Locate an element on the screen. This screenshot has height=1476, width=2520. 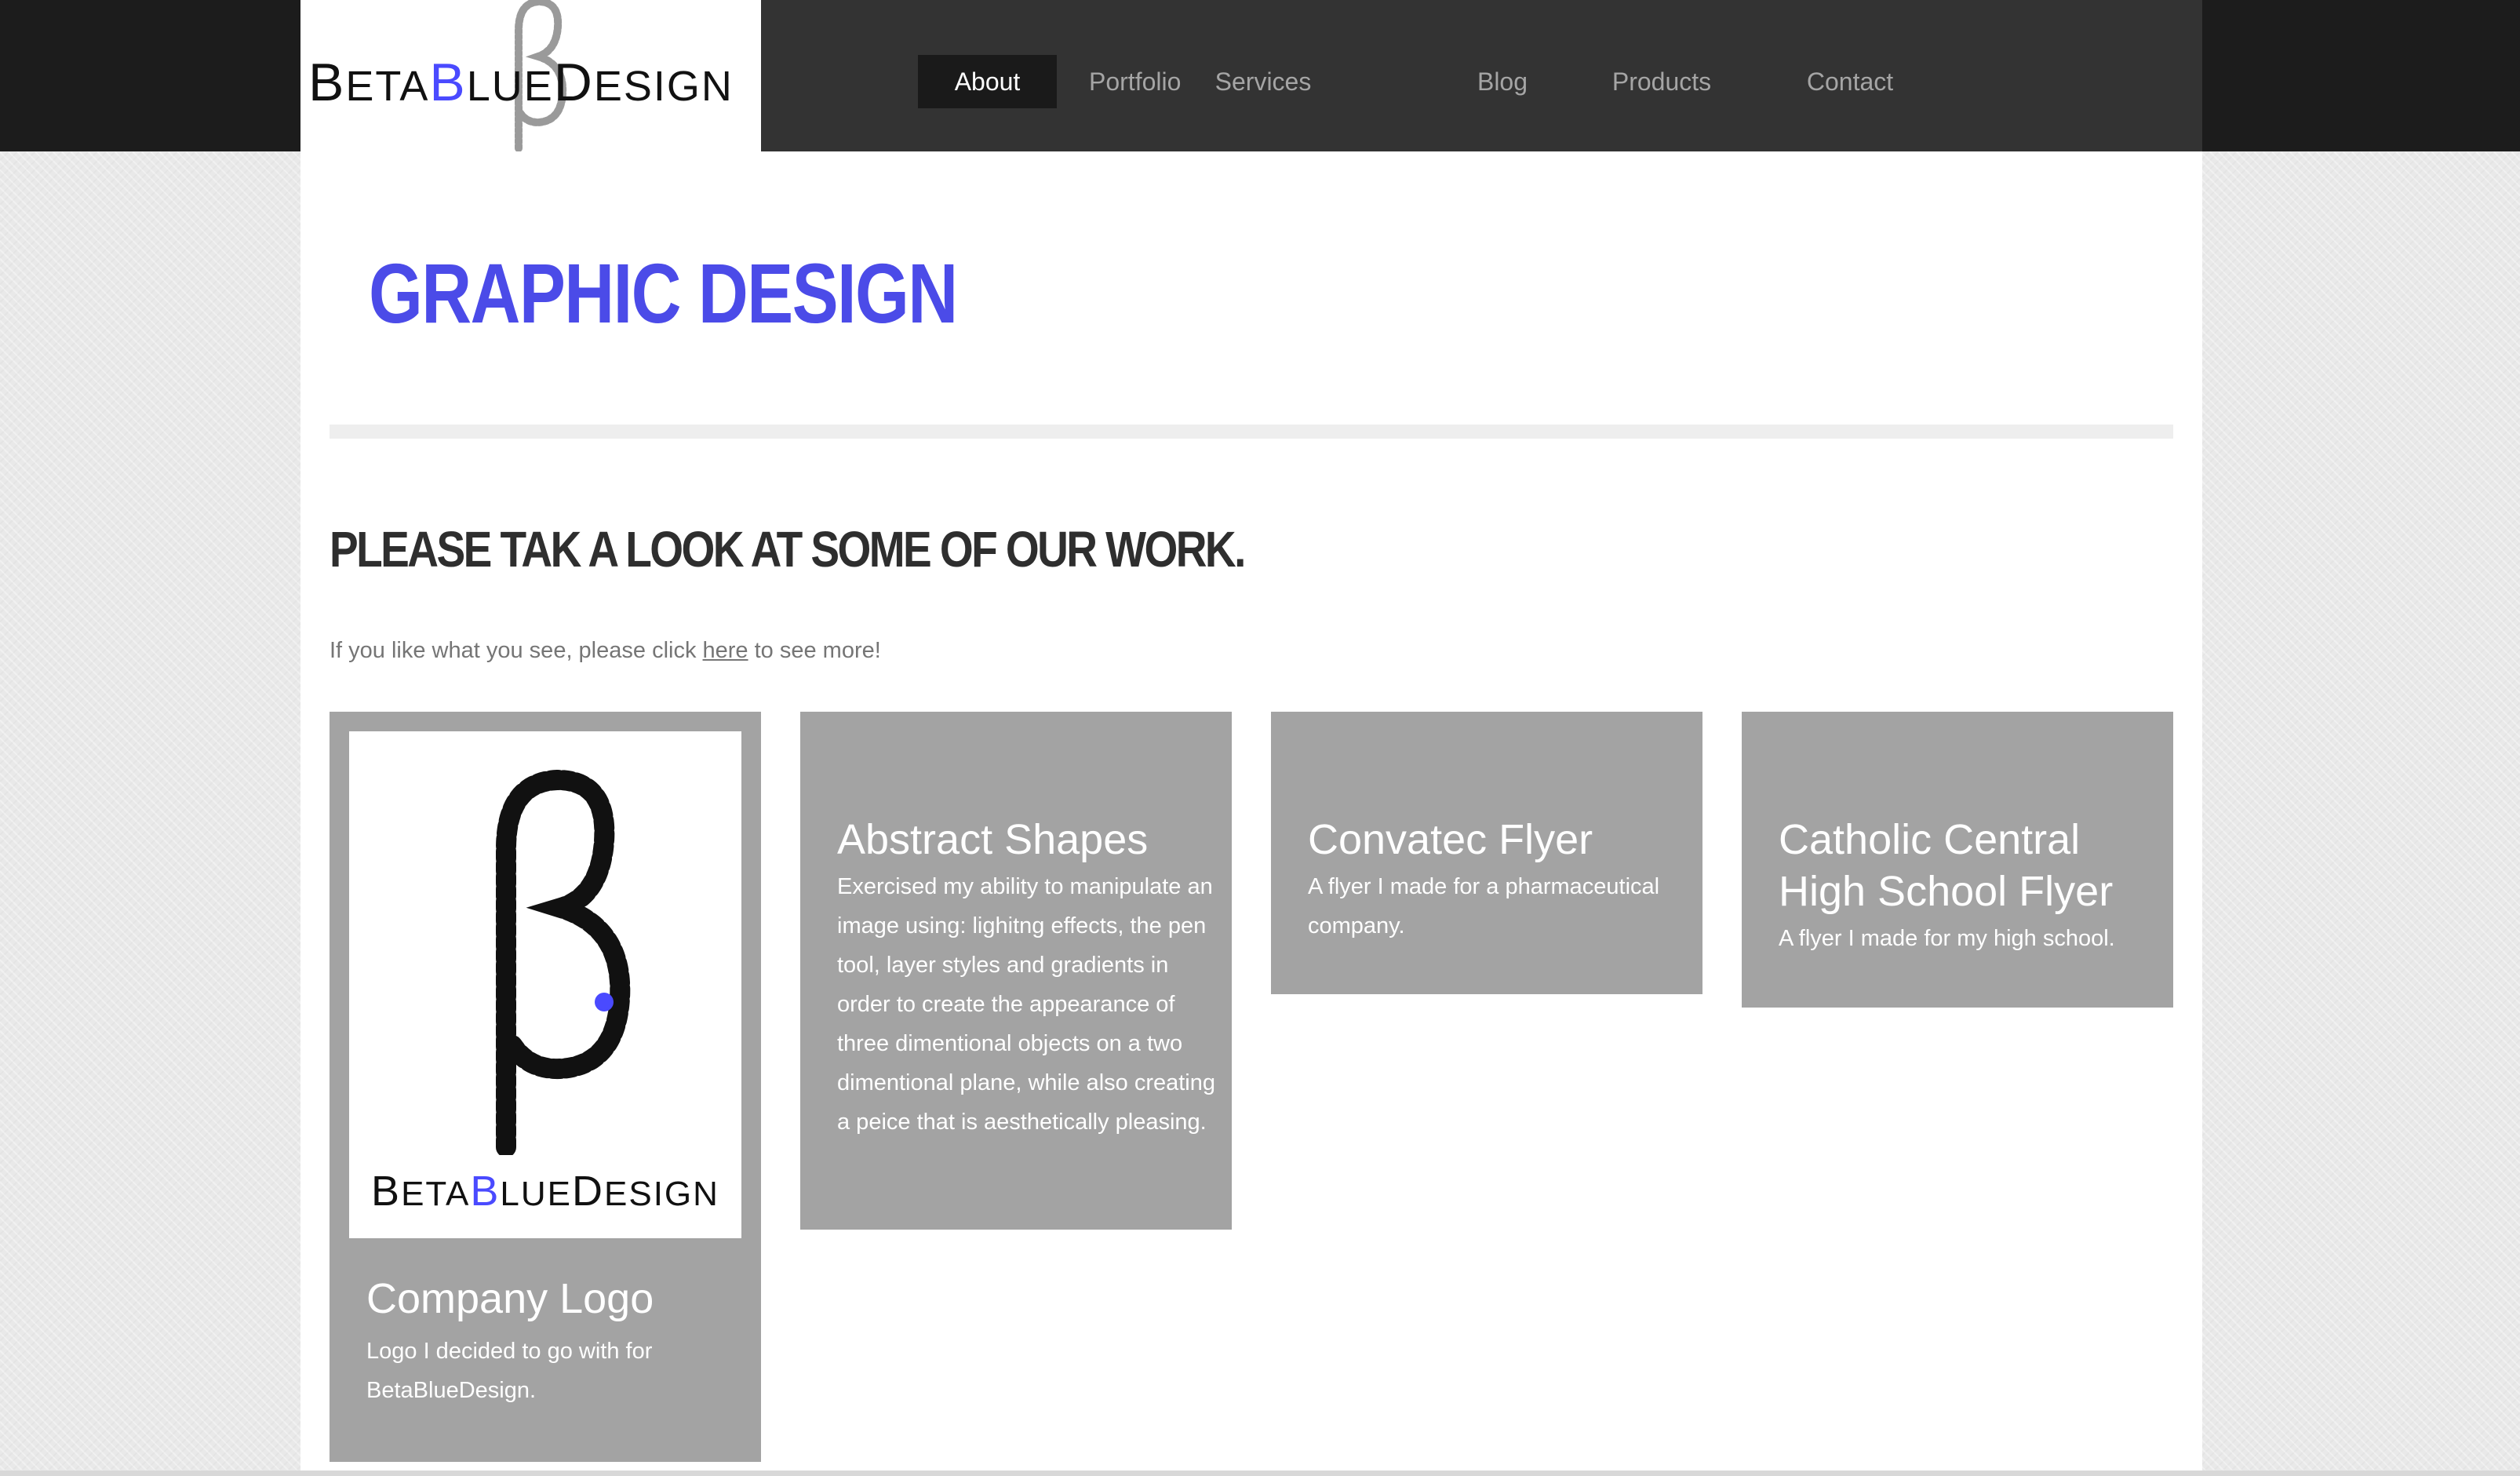
card-title: Catholic Central High School Flyer is located at coordinates (1946, 866).